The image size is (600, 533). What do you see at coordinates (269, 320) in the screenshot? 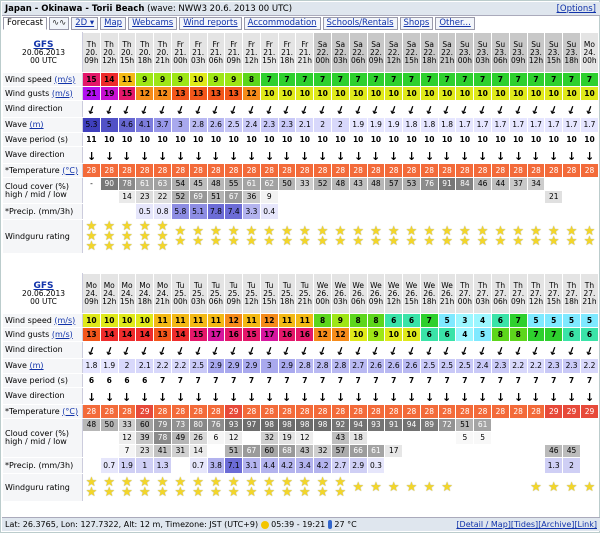
I see `wind-speed-cell: 12` at bounding box center [269, 320].